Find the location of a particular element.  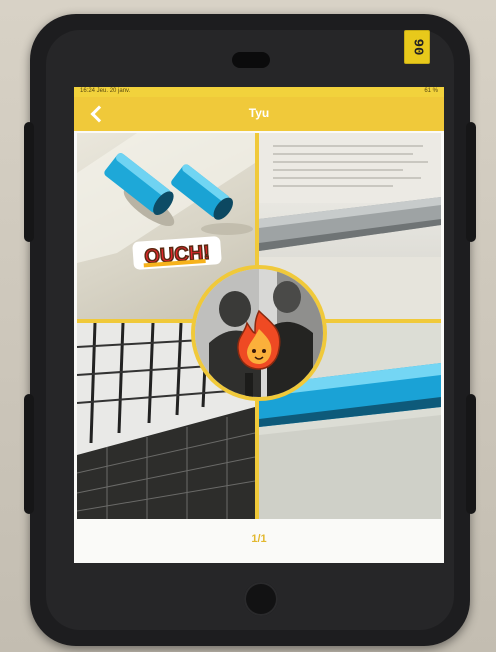

status-battery: 61 % is located at coordinates (431, 91).